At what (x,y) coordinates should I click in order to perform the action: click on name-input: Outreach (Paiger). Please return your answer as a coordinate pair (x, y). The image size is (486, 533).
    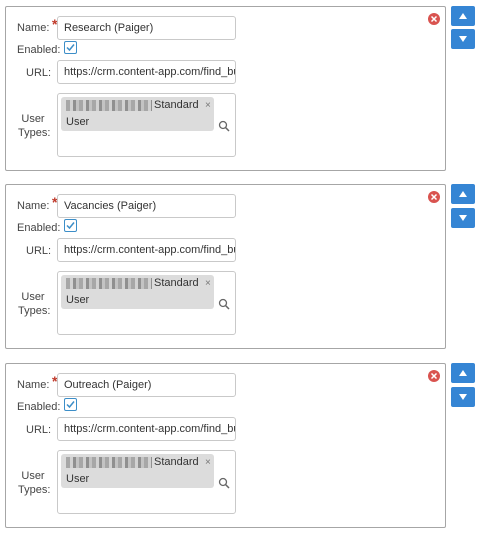
    Looking at the image, I should click on (146, 385).